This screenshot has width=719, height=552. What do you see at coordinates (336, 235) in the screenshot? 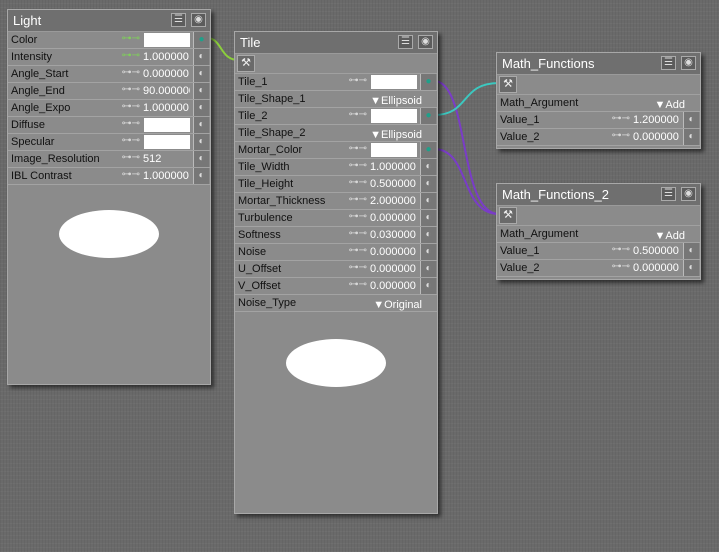
I see `param-row-softness: Softness ⊶⊸ 0.030000 ◐` at bounding box center [336, 235].